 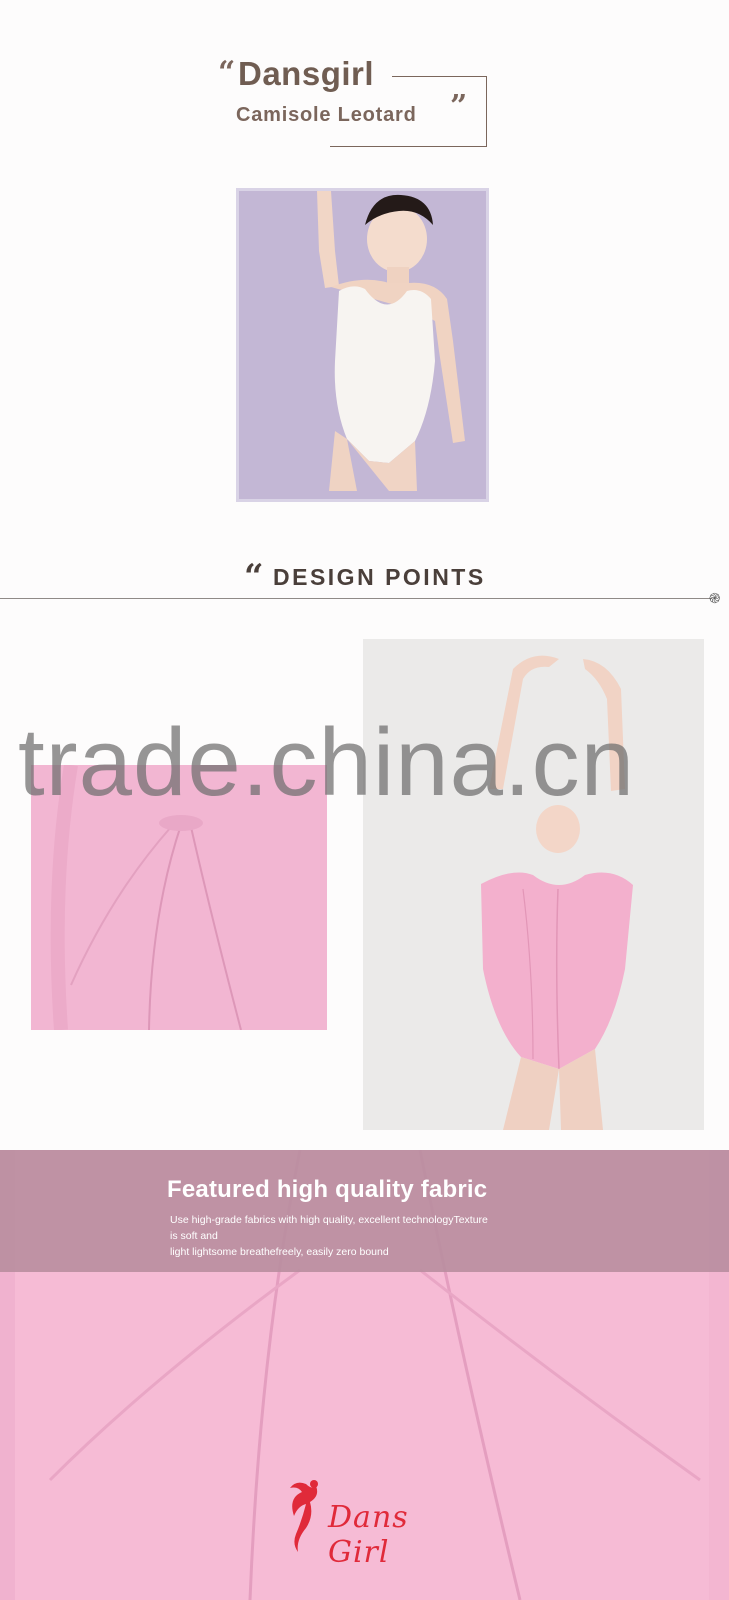 What do you see at coordinates (253, 577) in the screenshot?
I see `design-quote-mark: “` at bounding box center [253, 577].